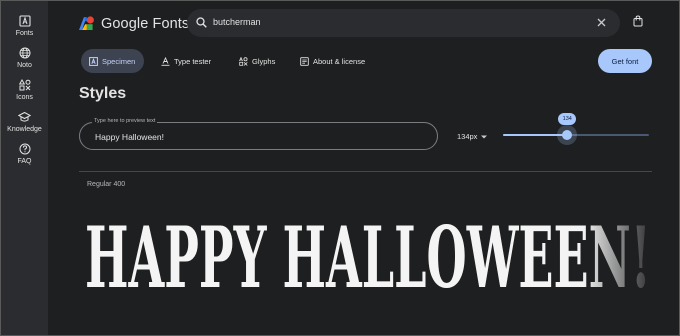 This screenshot has width=680, height=336. I want to click on rail-item-faq: FAQ, so click(24, 154).